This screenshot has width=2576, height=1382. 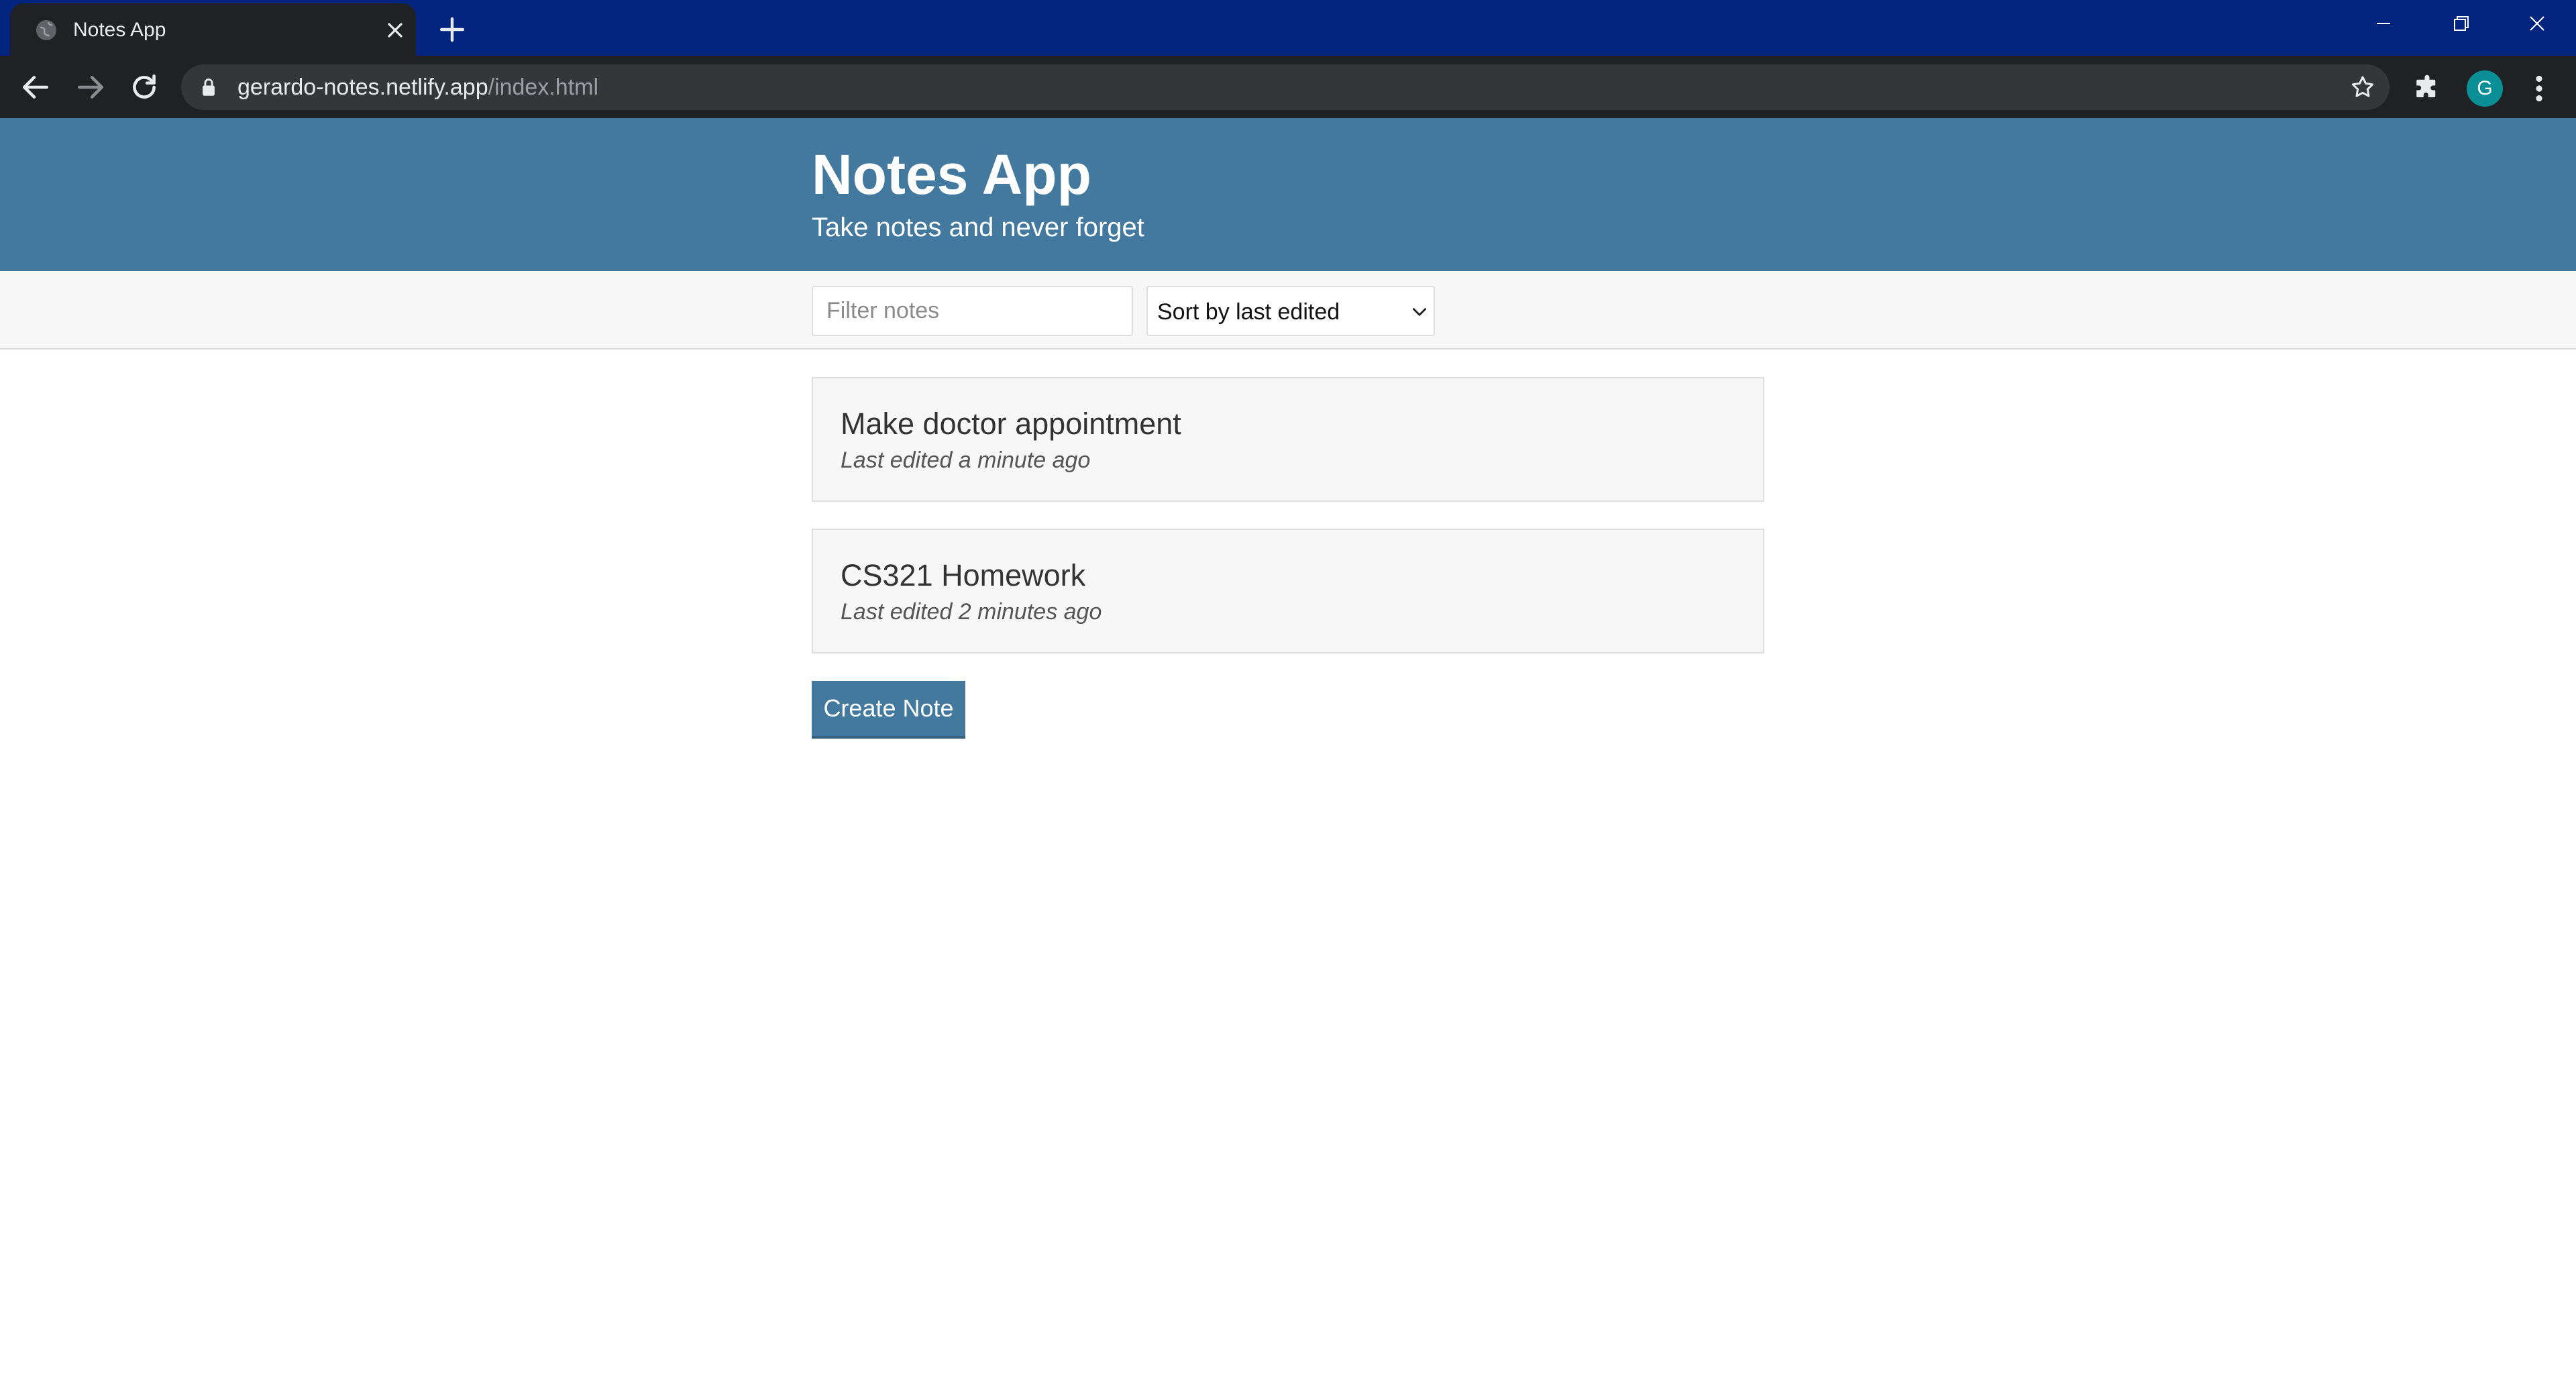 I want to click on sort-selected-value: Sort by last edited, so click(x=1248, y=312).